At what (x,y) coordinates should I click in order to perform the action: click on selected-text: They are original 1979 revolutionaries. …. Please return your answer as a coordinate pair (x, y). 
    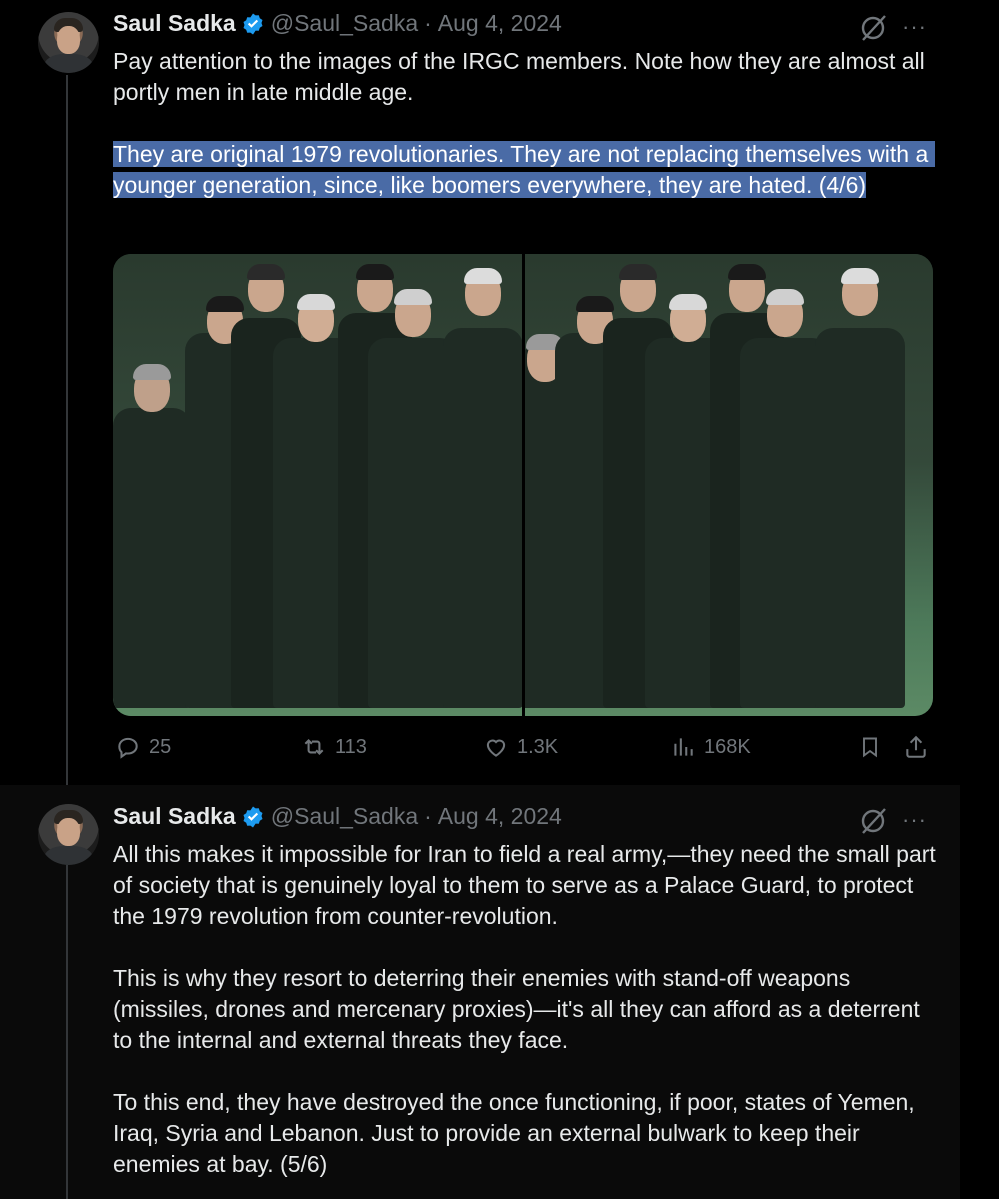
    Looking at the image, I should click on (524, 169).